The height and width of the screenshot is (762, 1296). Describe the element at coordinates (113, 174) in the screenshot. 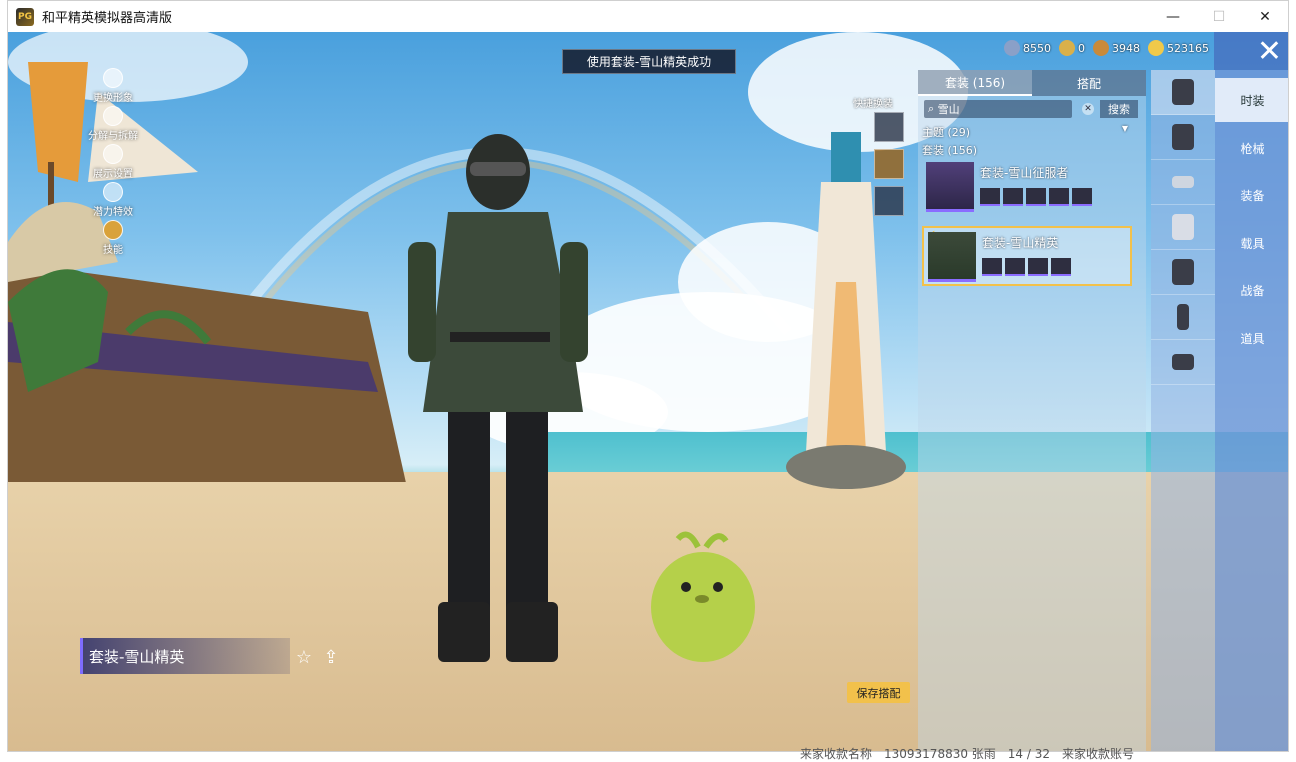

I see `menu-label: 展示设置` at that location.